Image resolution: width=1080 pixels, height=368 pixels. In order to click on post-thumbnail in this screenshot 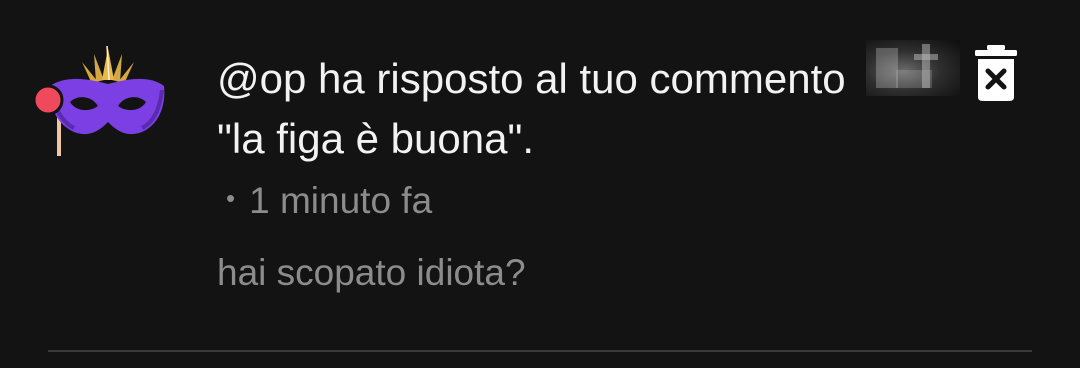, I will do `click(913, 68)`.